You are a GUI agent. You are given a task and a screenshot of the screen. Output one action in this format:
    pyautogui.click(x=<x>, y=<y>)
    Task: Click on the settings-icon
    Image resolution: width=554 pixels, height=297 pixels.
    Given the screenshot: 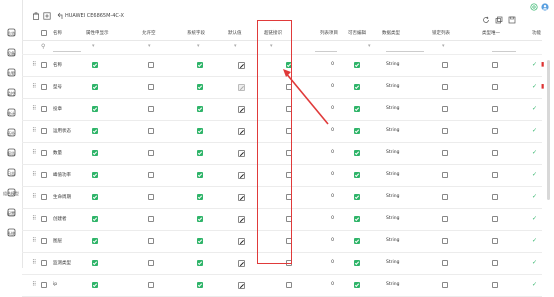 What is the action you would take?
    pyautogui.click(x=534, y=7)
    